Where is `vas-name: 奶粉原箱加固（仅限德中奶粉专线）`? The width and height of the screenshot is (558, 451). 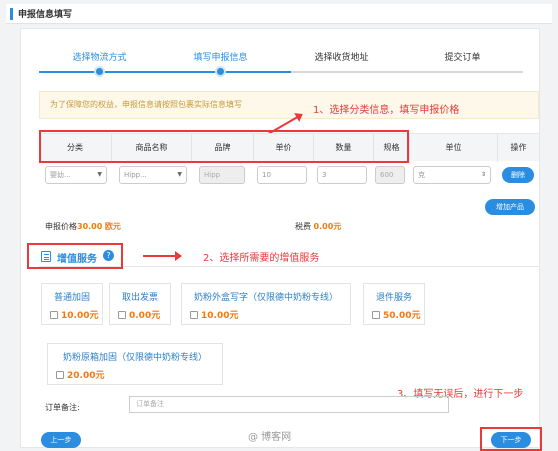
vas-name: 奶粉原箱加固（仅限德中奶粉专线） is located at coordinates (134, 358).